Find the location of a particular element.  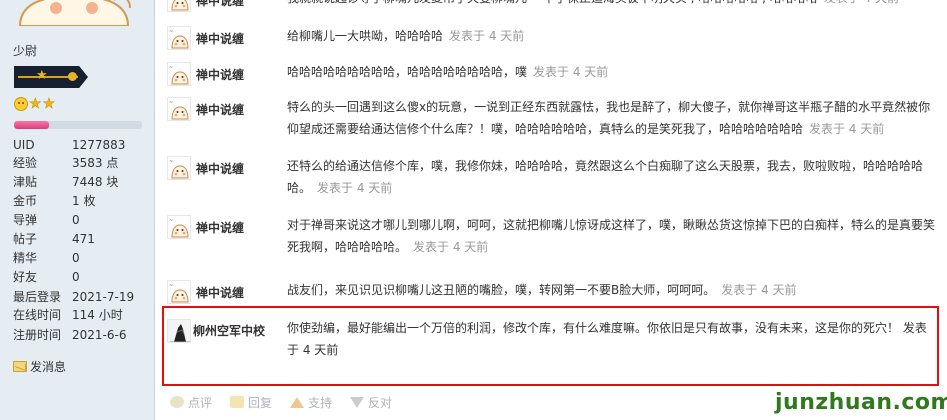

comment-item: ~ 禅中说缠 给柳嘴儿一大哄呦，哈哈哈哈 发表于 4 天前 is located at coordinates (552, 37).